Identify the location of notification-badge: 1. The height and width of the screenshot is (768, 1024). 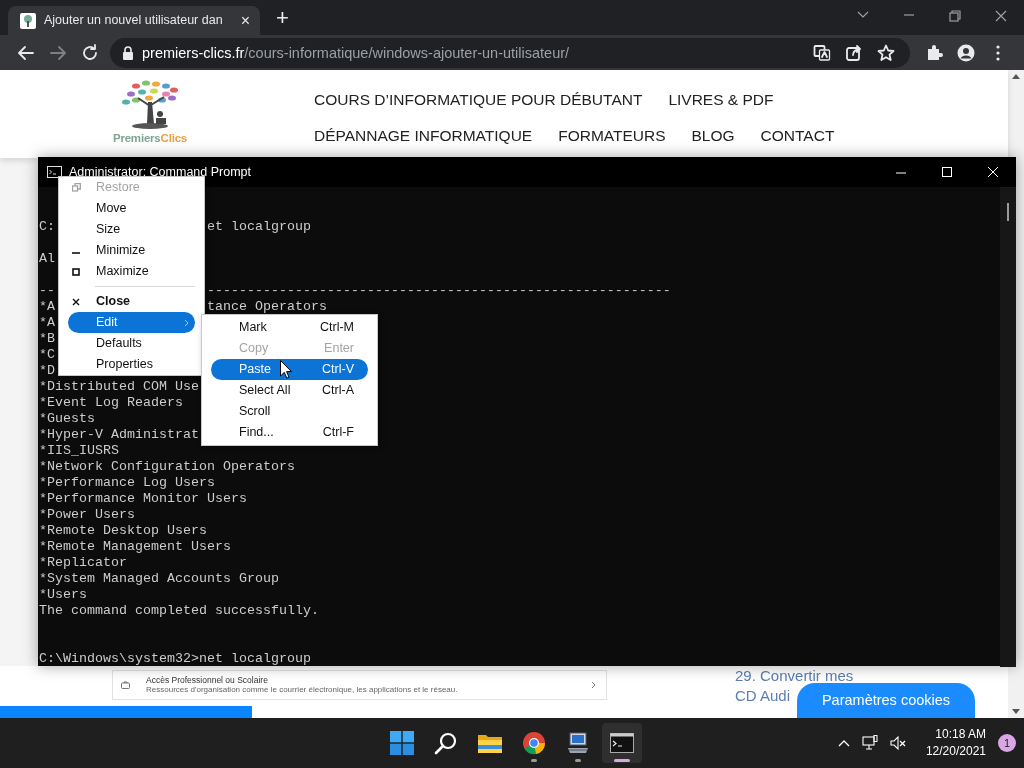
(1007, 743).